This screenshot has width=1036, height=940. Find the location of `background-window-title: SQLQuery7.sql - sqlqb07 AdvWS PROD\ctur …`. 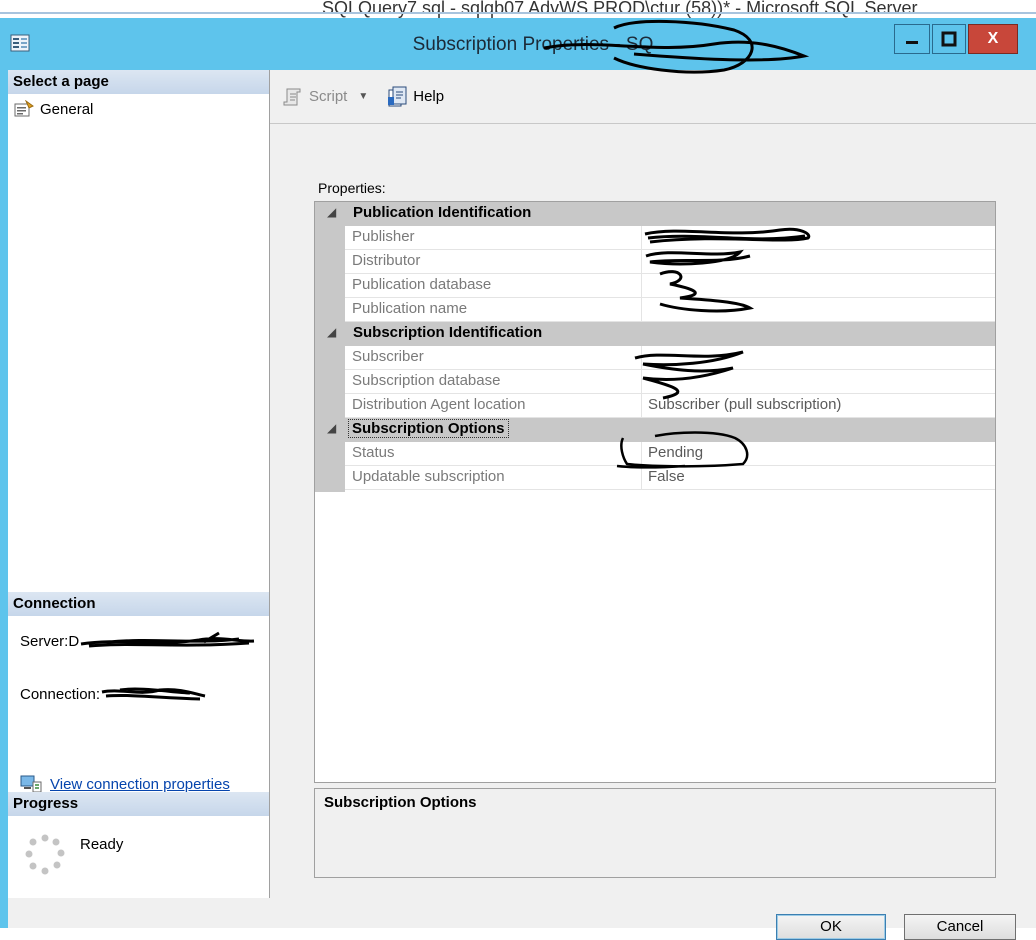

background-window-title: SQLQuery7.sql - sqlqb07 AdvWS PROD\ctur … is located at coordinates (620, 9).